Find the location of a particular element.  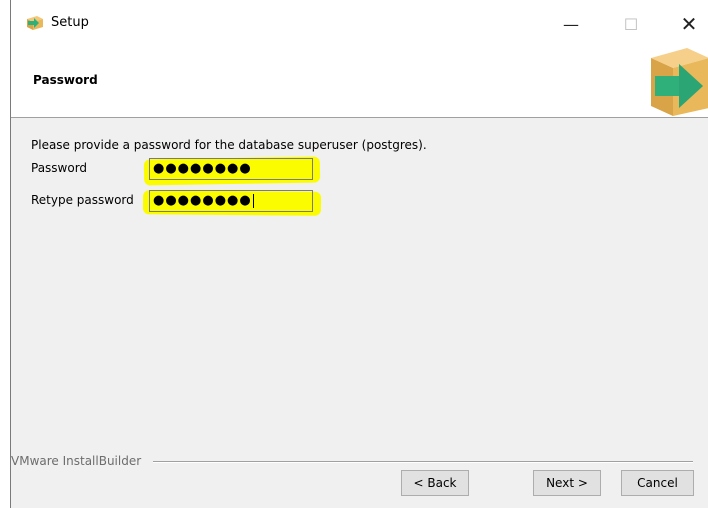

back-button: < Back is located at coordinates (435, 483).